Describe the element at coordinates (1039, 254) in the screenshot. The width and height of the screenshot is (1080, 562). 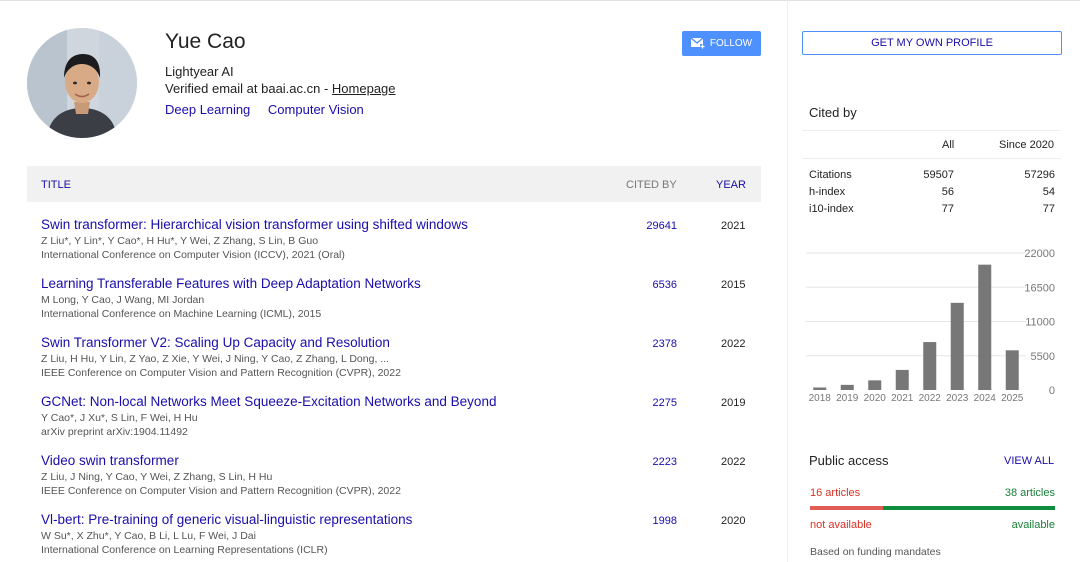
I see `chart-y-tick-label: 22000` at that location.